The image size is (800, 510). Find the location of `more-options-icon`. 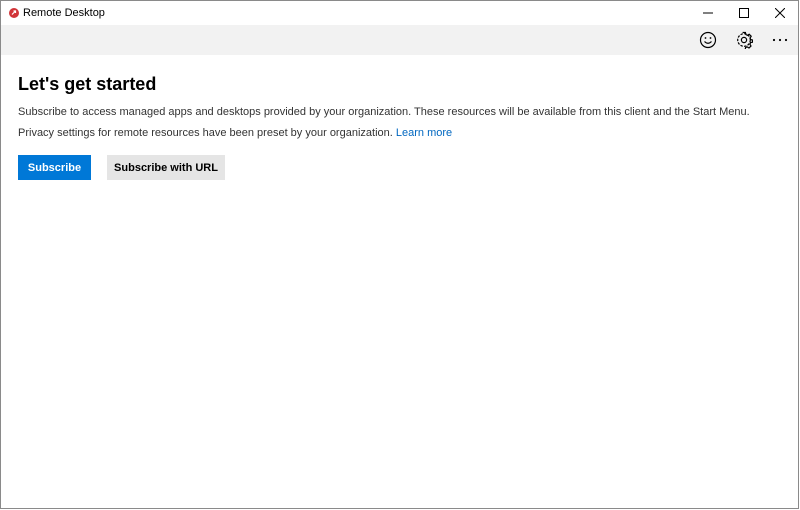

more-options-icon is located at coordinates (780, 40).